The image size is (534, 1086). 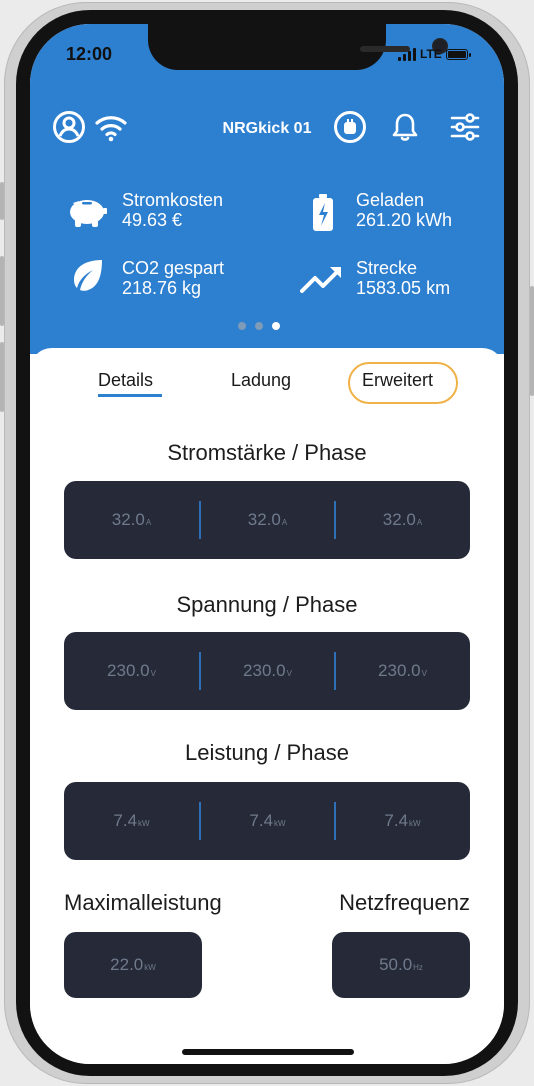 I want to click on stat-co2: CO2 gespart 218.76 kg, so click(x=173, y=278).